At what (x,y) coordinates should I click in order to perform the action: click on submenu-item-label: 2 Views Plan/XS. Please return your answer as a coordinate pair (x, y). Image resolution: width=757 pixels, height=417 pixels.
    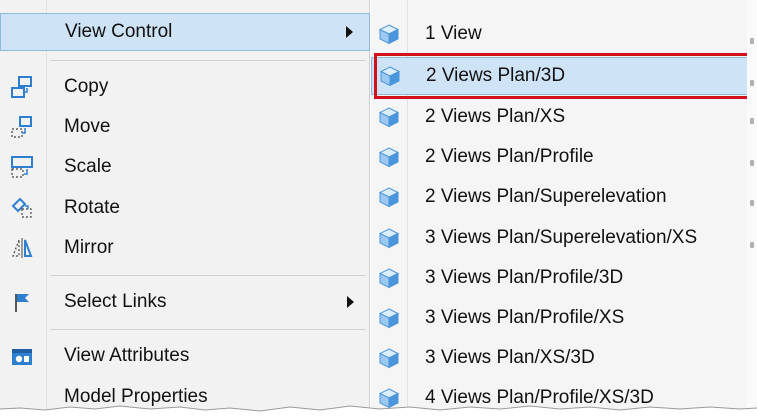
    Looking at the image, I should click on (495, 116).